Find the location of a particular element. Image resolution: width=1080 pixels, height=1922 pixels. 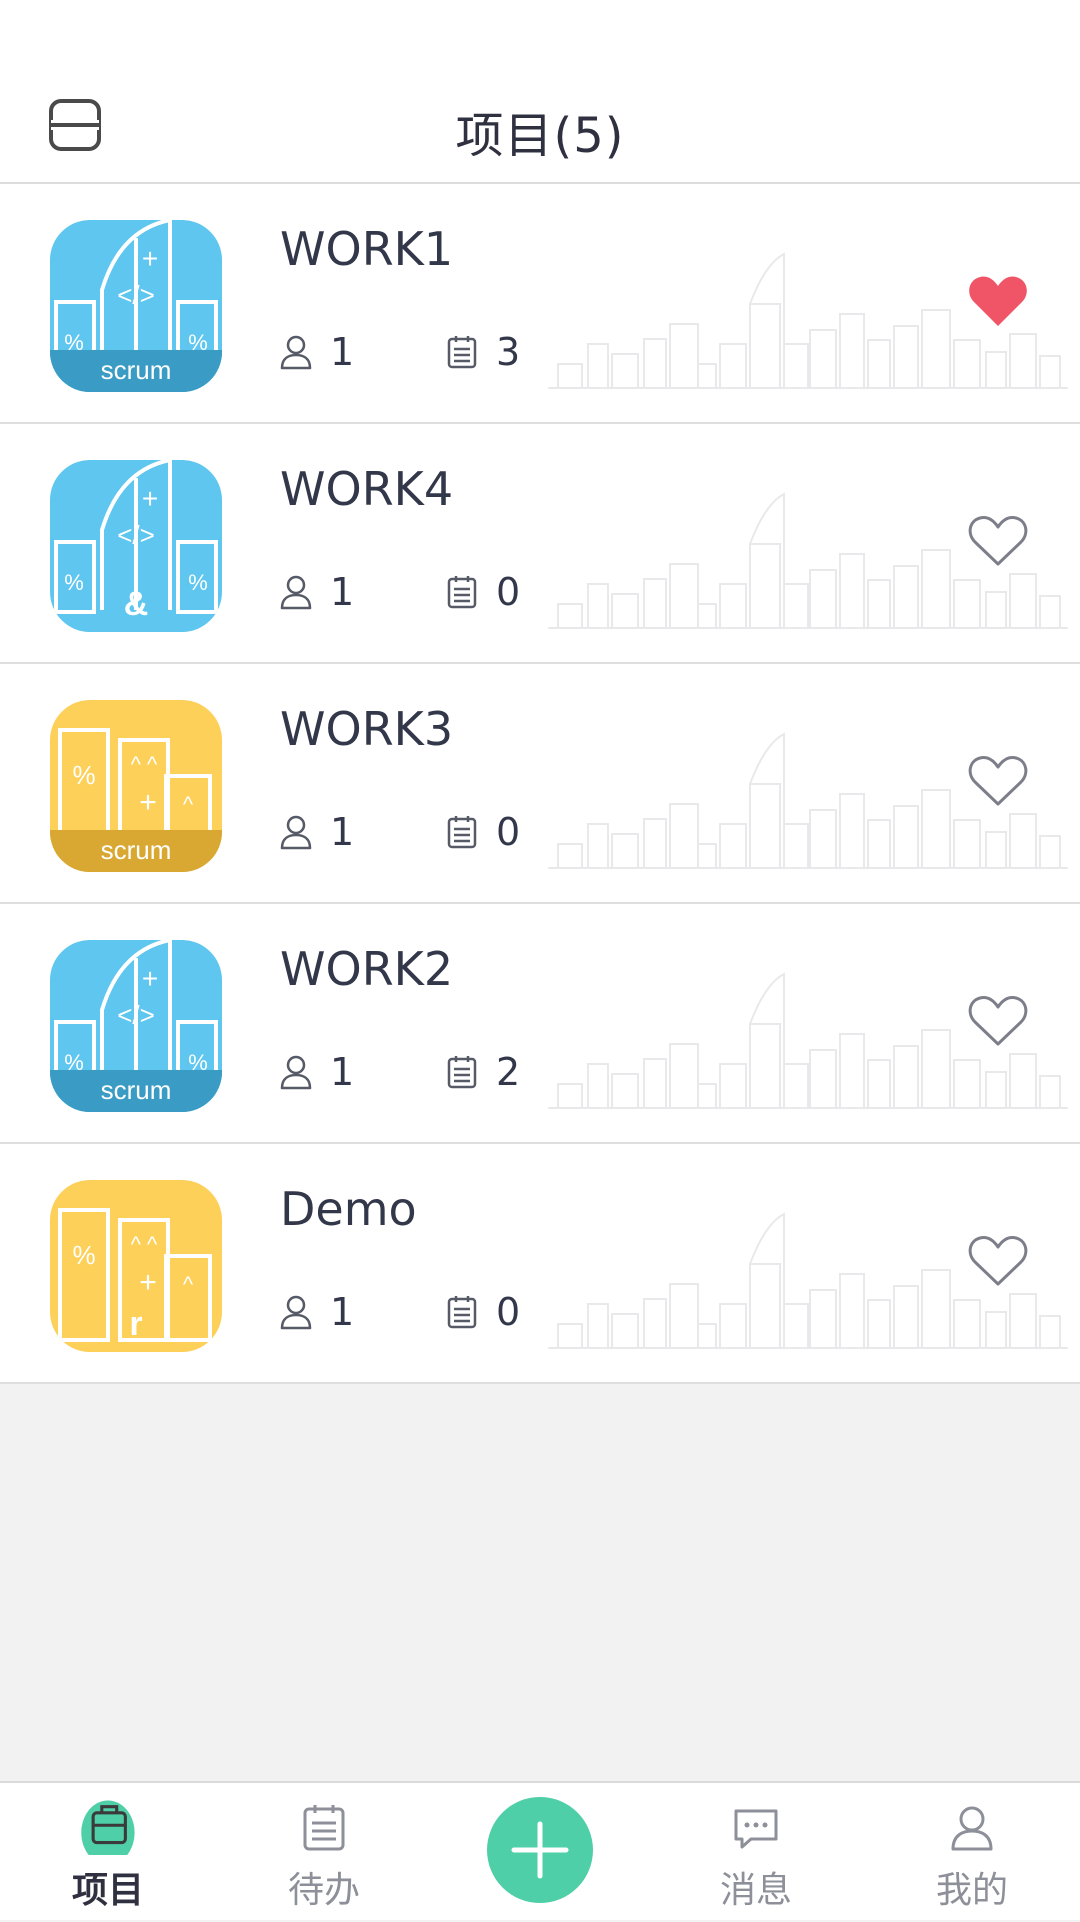

tab-me: 我的 is located at coordinates (972, 1852).